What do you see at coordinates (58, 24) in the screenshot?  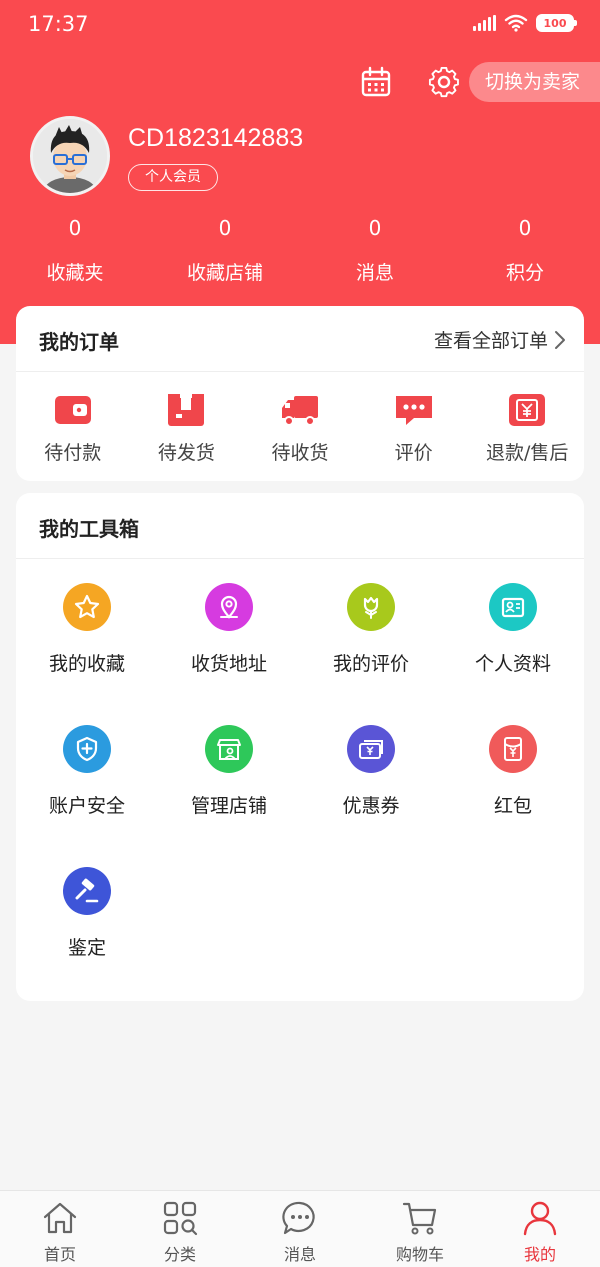 I see `status-time: 17:37` at bounding box center [58, 24].